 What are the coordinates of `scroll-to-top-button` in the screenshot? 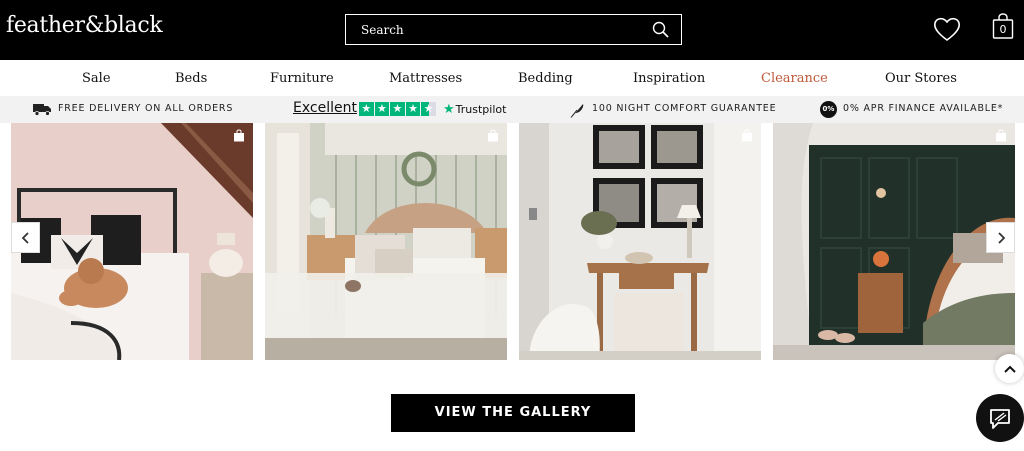 It's located at (1009, 368).